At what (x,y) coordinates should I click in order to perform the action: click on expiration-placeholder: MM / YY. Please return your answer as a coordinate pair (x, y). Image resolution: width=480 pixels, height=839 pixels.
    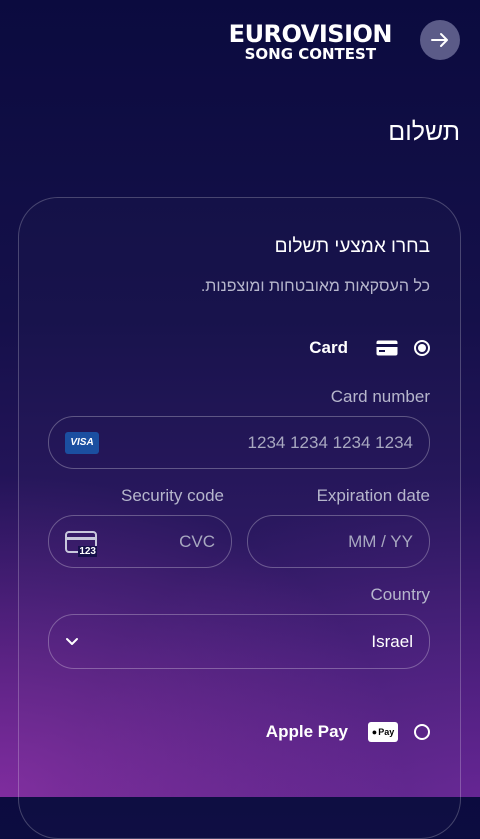
    Looking at the image, I should click on (380, 541).